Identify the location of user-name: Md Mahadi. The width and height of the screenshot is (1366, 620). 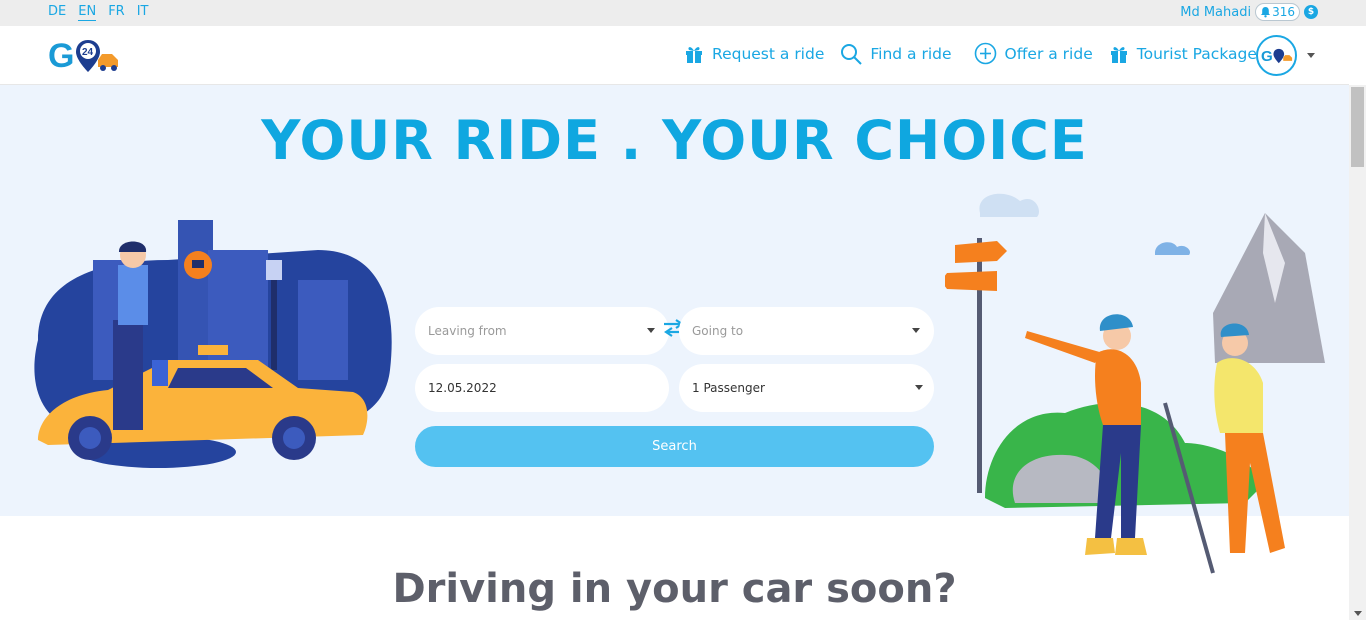
(1215, 12).